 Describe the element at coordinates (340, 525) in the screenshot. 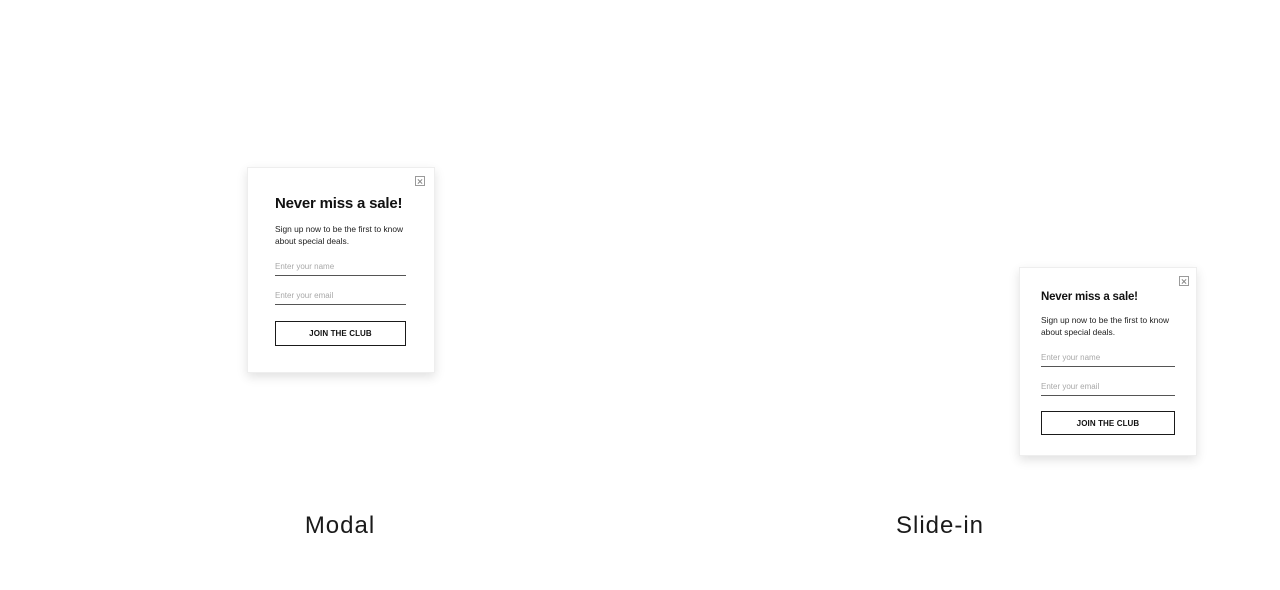

I see `modal-caption: Modal` at that location.